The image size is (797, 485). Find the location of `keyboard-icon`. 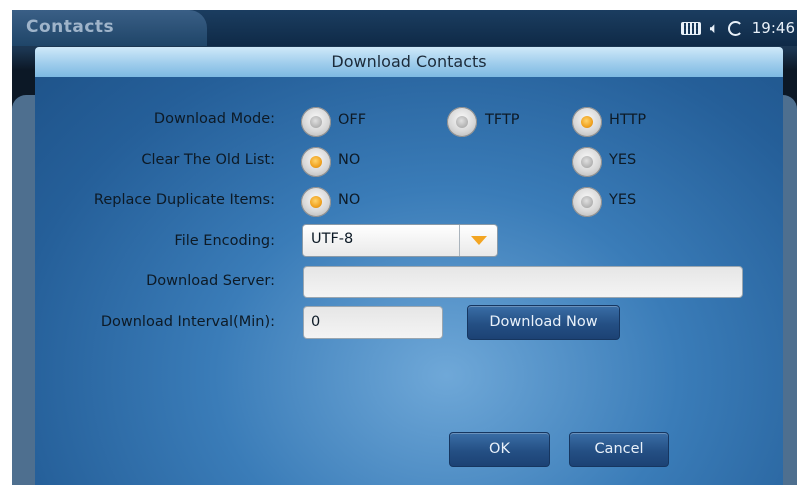

keyboard-icon is located at coordinates (690, 28).